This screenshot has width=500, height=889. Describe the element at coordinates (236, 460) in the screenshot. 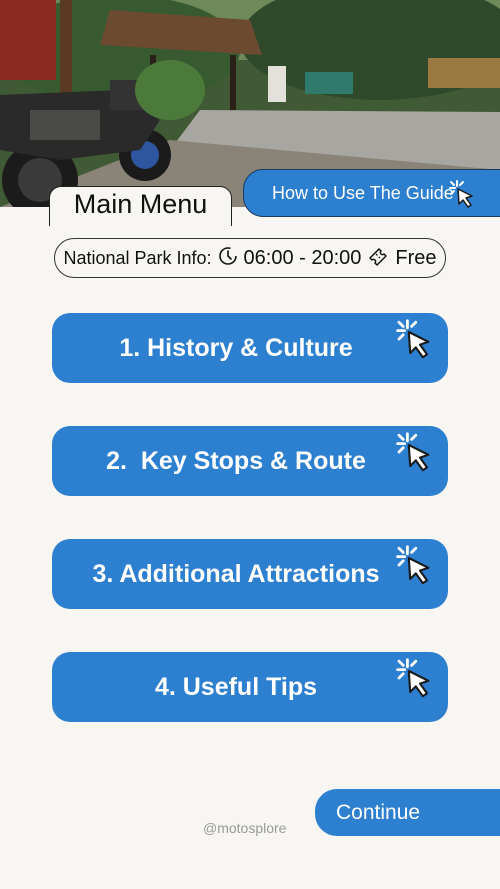

I see `menu-button-label: 2. Key Stops & Route` at that location.